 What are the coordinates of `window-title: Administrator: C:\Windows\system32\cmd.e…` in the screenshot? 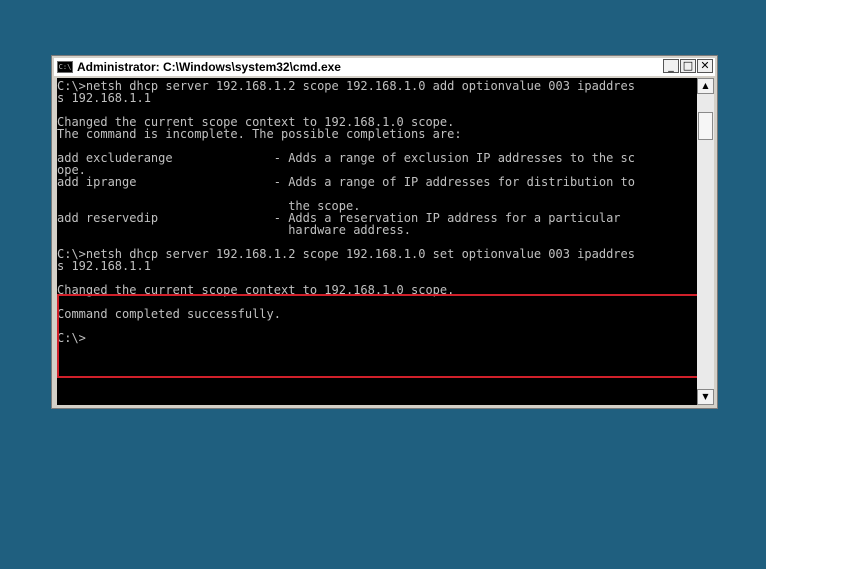 It's located at (209, 67).